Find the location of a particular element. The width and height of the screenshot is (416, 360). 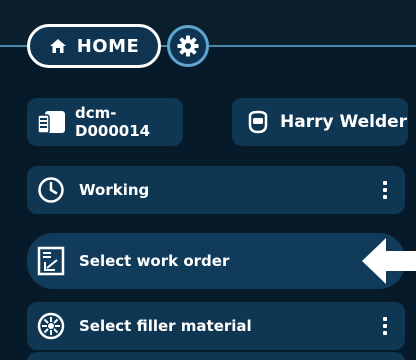

welder-helmet-icon is located at coordinates (258, 122).